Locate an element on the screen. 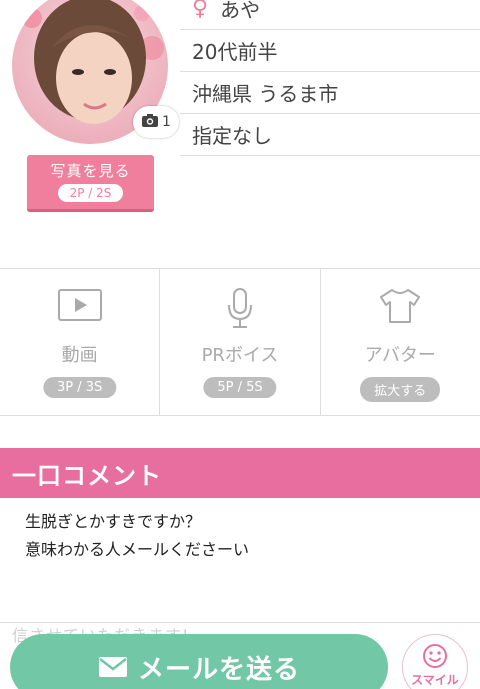 The image size is (480, 689). feature-avatar: アバター 拡大する is located at coordinates (399, 342).